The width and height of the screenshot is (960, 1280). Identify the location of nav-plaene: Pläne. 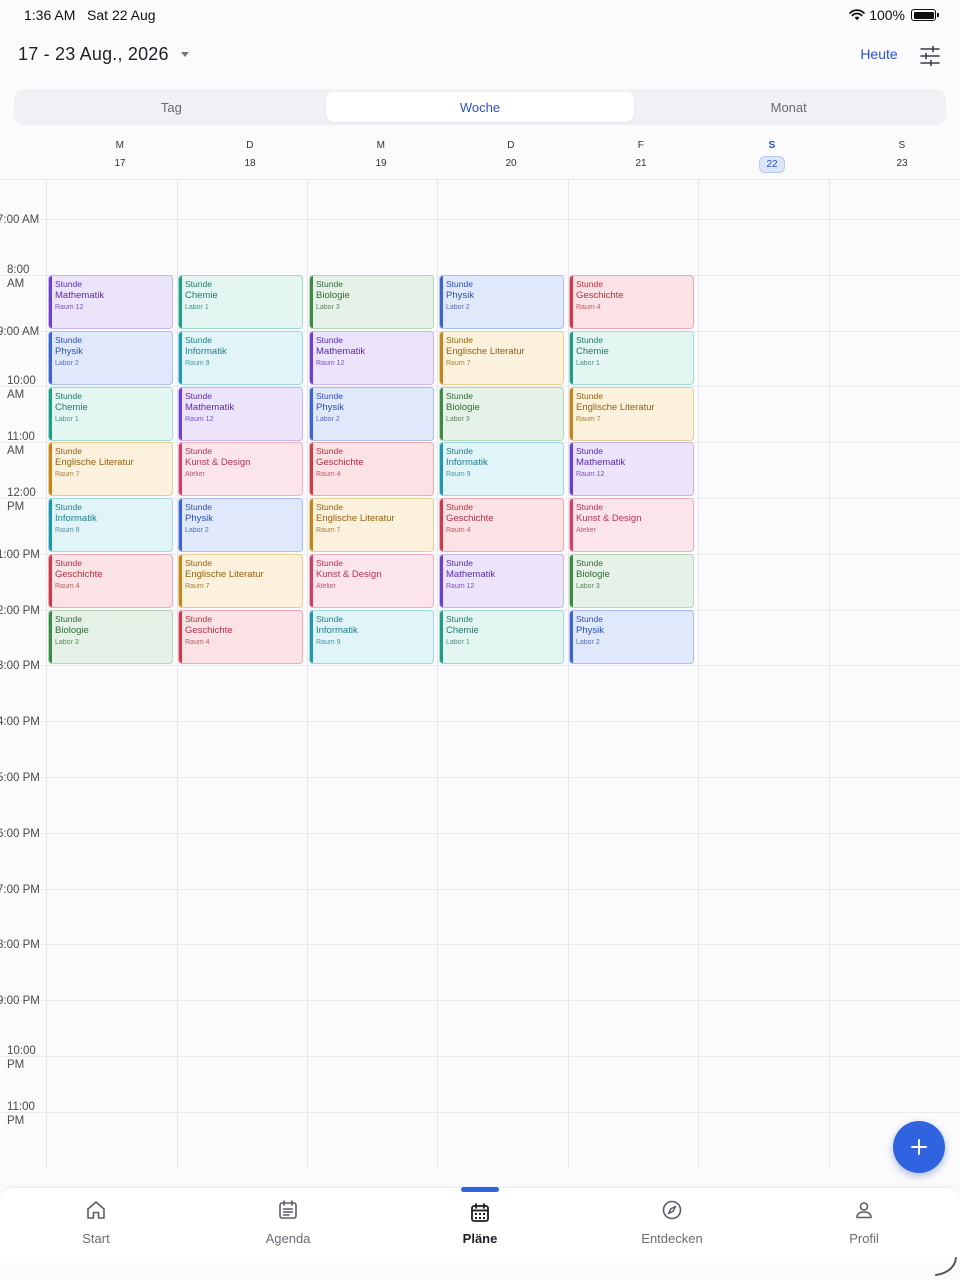
(480, 1225).